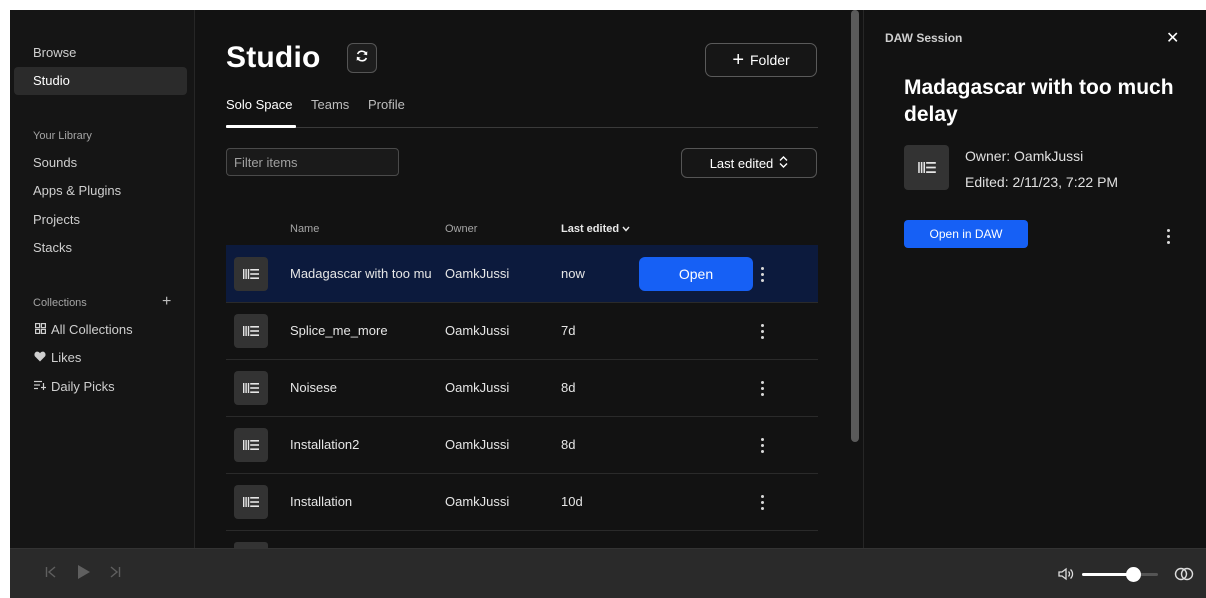  I want to click on library-label: Your Library, so click(62, 136).